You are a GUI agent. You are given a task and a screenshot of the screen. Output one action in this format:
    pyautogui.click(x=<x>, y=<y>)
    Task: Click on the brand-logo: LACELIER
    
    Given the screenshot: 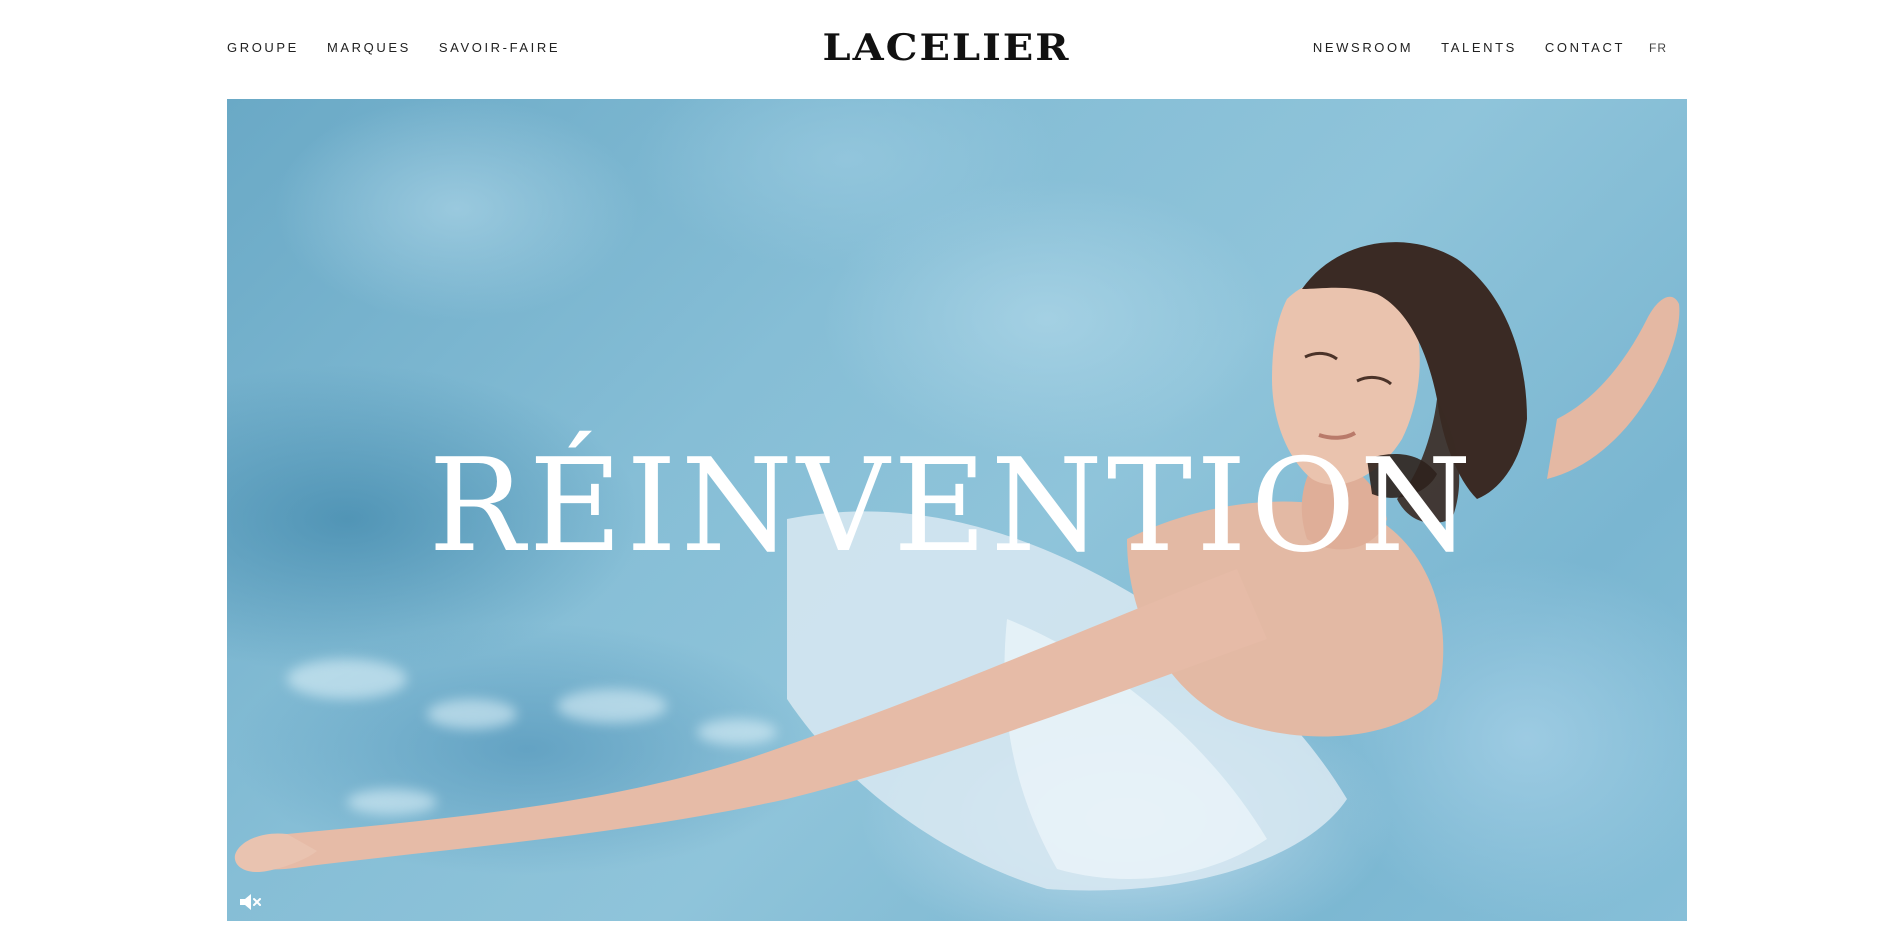 What is the action you would take?
    pyautogui.click(x=946, y=47)
    